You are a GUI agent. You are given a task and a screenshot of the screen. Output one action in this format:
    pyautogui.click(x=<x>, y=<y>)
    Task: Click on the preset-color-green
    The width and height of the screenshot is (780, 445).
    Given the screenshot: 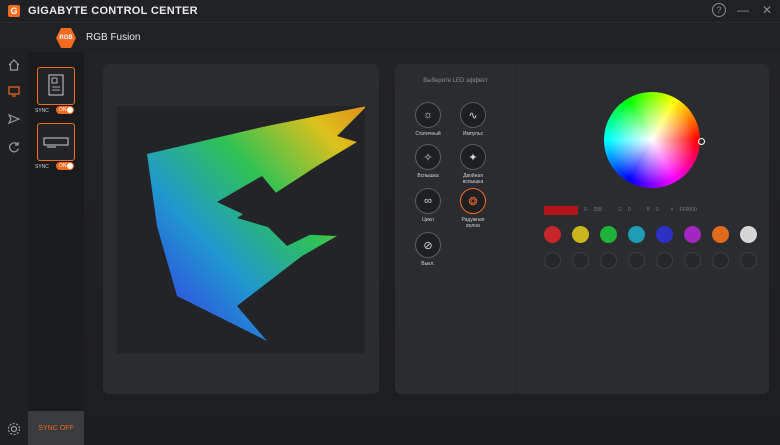 What is the action you would take?
    pyautogui.click(x=608, y=234)
    